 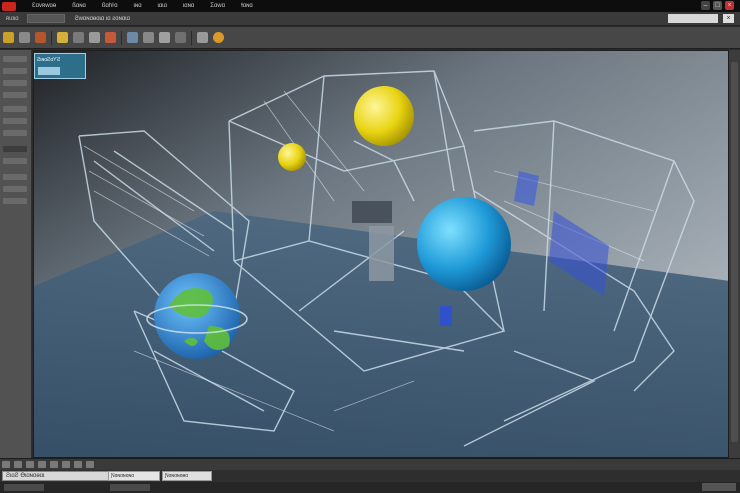 What do you see at coordinates (78, 37) in the screenshot?
I see `move-tool-icon` at bounding box center [78, 37].